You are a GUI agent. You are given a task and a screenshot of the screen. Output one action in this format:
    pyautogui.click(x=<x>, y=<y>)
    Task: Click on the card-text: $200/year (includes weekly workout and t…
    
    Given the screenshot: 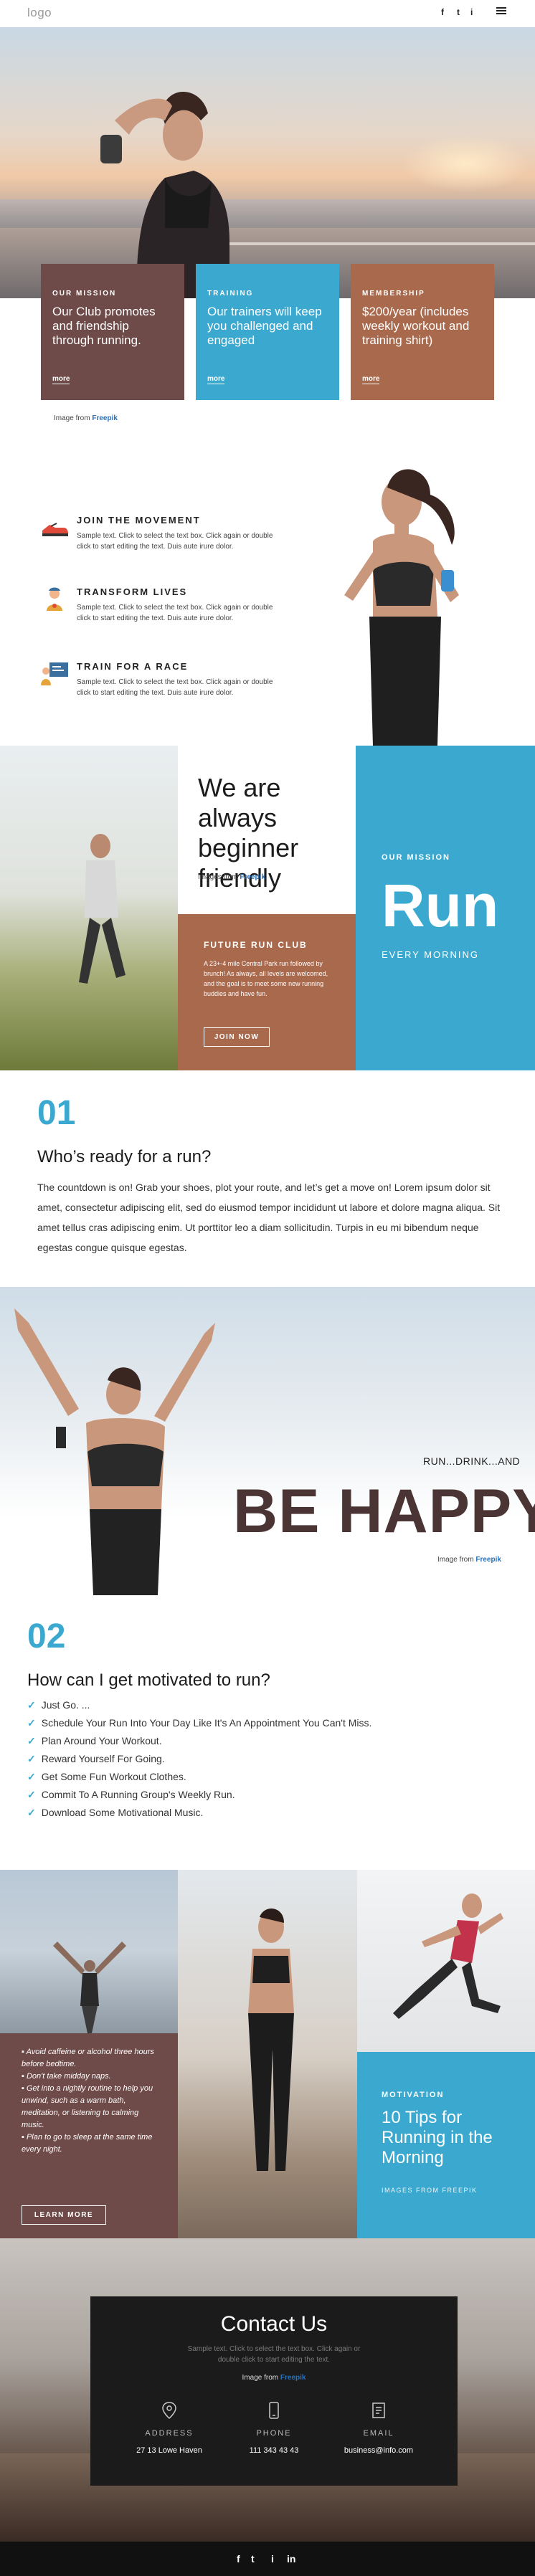 What is the action you would take?
    pyautogui.click(x=416, y=326)
    